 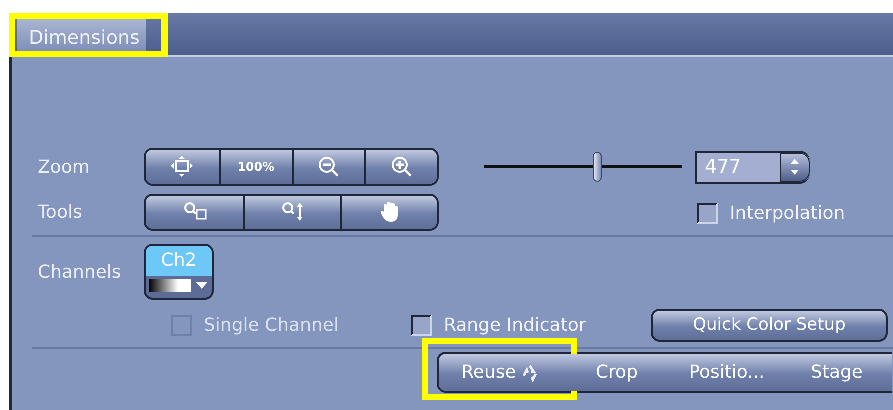 What do you see at coordinates (271, 325) in the screenshot?
I see `checkbox-label: Single Channel` at bounding box center [271, 325].